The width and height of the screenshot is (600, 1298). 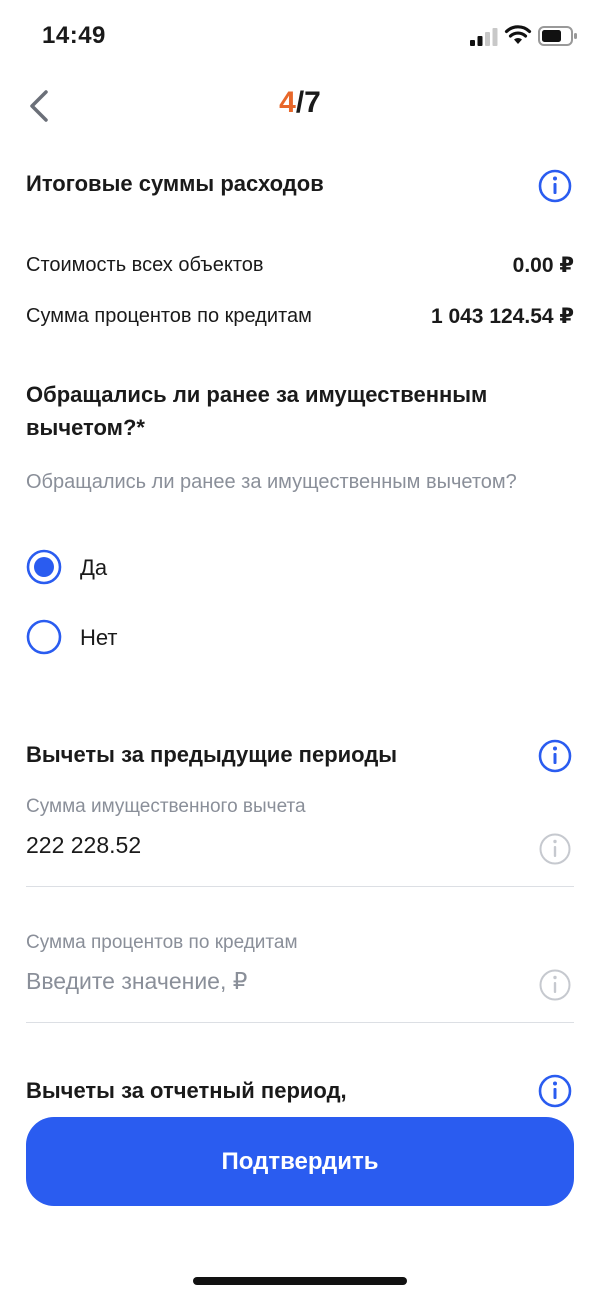 What do you see at coordinates (162, 942) in the screenshot?
I see `loan-interest-field-label: Сумма процентов по кредитам` at bounding box center [162, 942].